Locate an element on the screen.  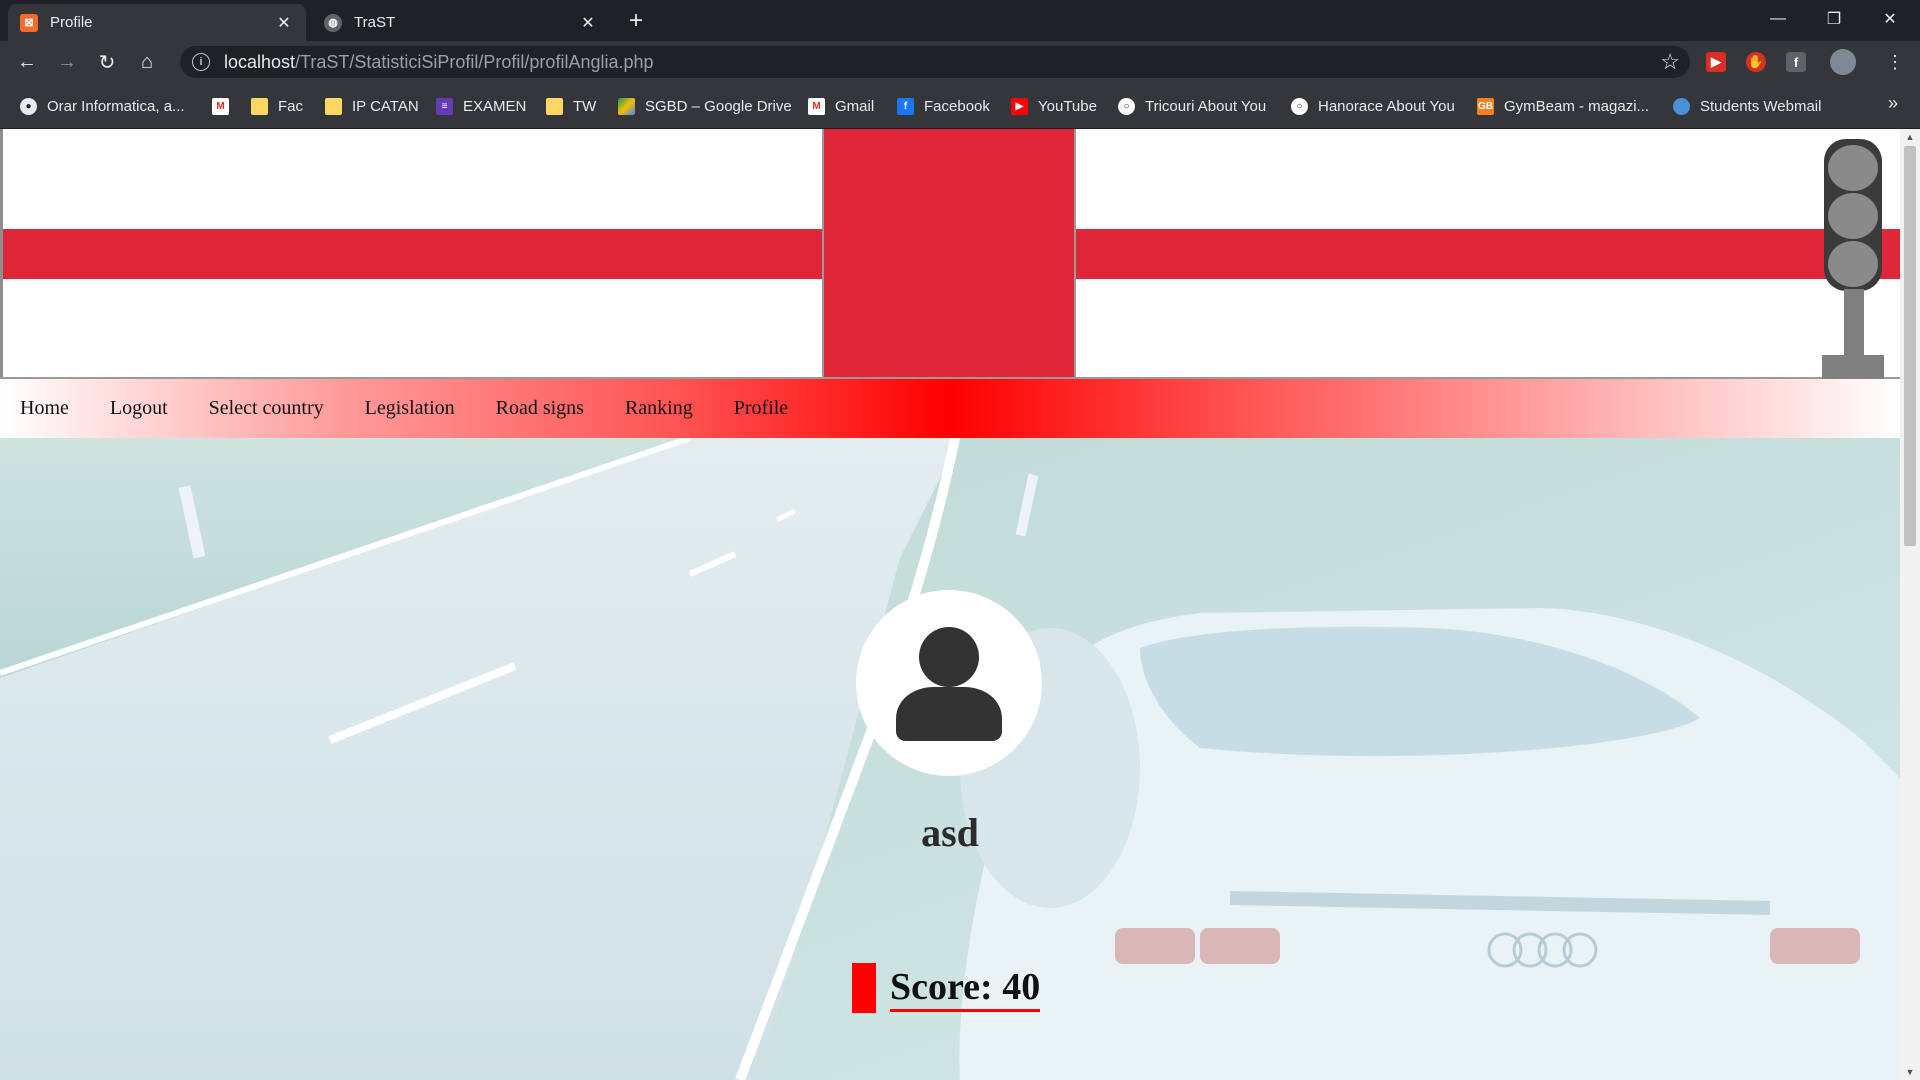
url-host: localhost is located at coordinates (260, 61).